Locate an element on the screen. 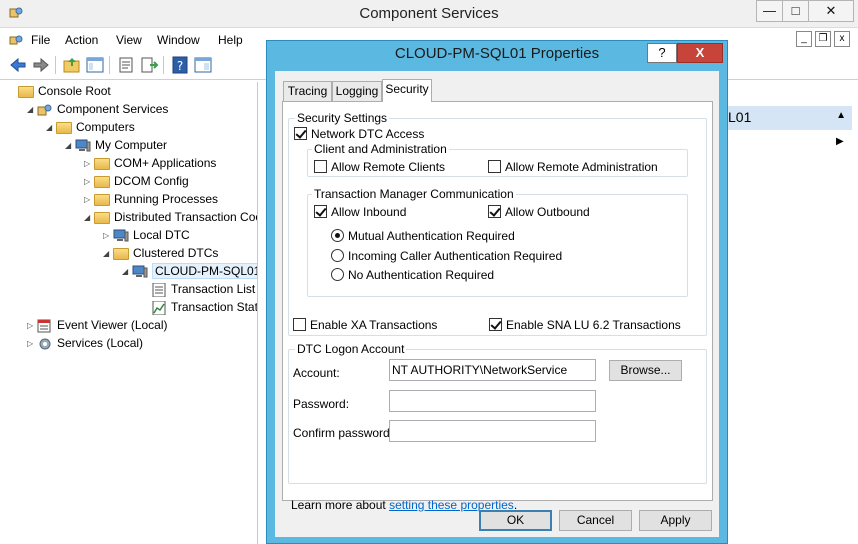  allow-remote-clients-checkbox: Allow Remote Clients is located at coordinates (379, 167).